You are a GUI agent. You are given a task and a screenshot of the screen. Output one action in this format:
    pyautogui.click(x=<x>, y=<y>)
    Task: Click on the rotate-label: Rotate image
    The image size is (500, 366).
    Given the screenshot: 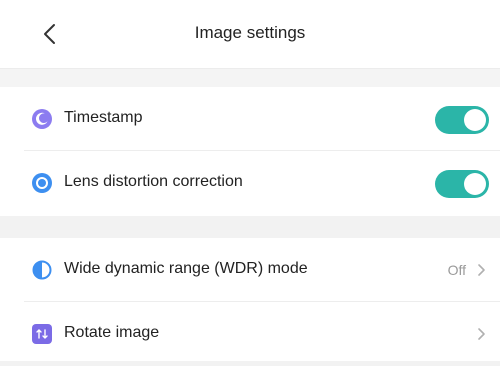 What is the action you would take?
    pyautogui.click(x=112, y=332)
    